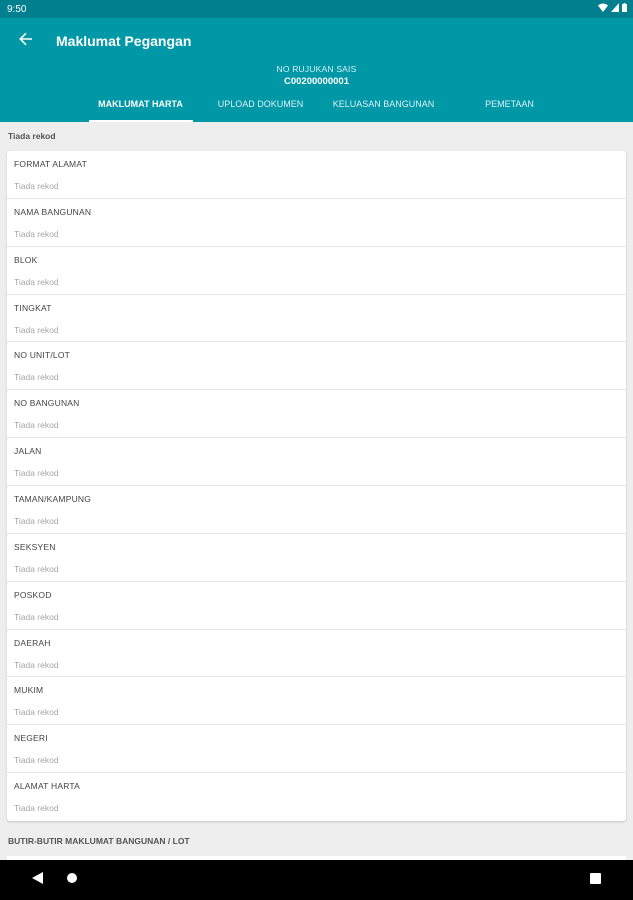 The width and height of the screenshot is (633, 900). What do you see at coordinates (316, 414) in the screenshot?
I see `field-no-bangunan: NO BANGUNAN Tiada rekod` at bounding box center [316, 414].